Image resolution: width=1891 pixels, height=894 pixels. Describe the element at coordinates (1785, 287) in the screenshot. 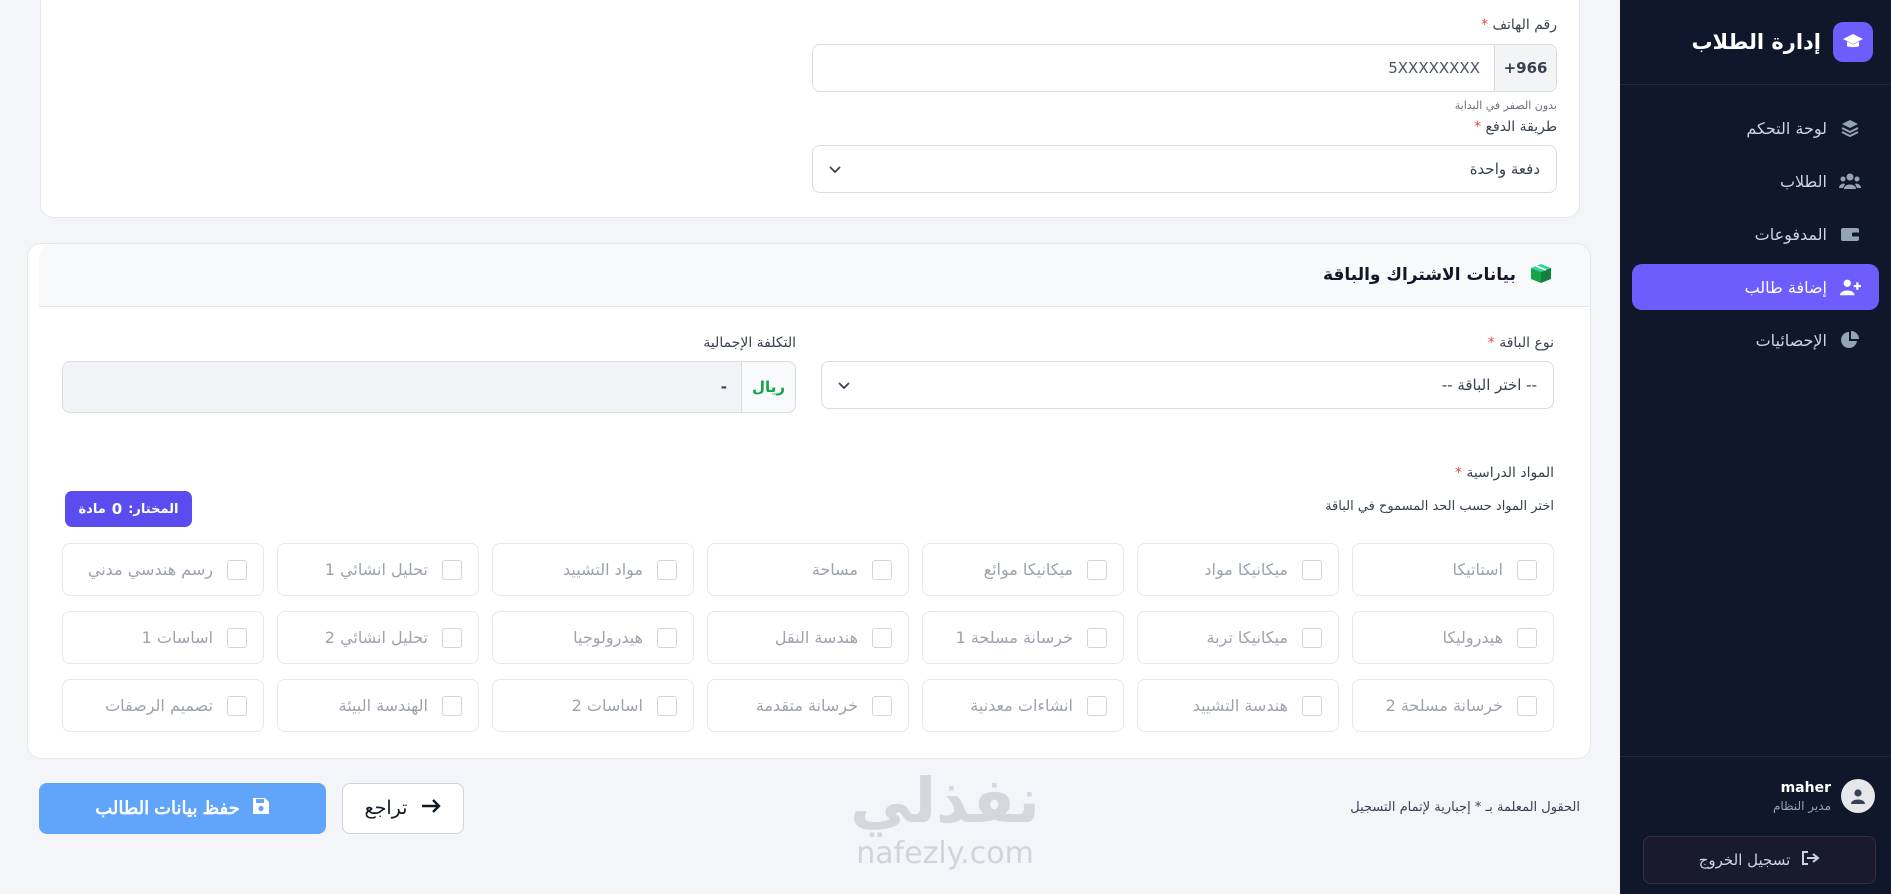

I see `sidebar-item-label: إضافة طالب` at that location.